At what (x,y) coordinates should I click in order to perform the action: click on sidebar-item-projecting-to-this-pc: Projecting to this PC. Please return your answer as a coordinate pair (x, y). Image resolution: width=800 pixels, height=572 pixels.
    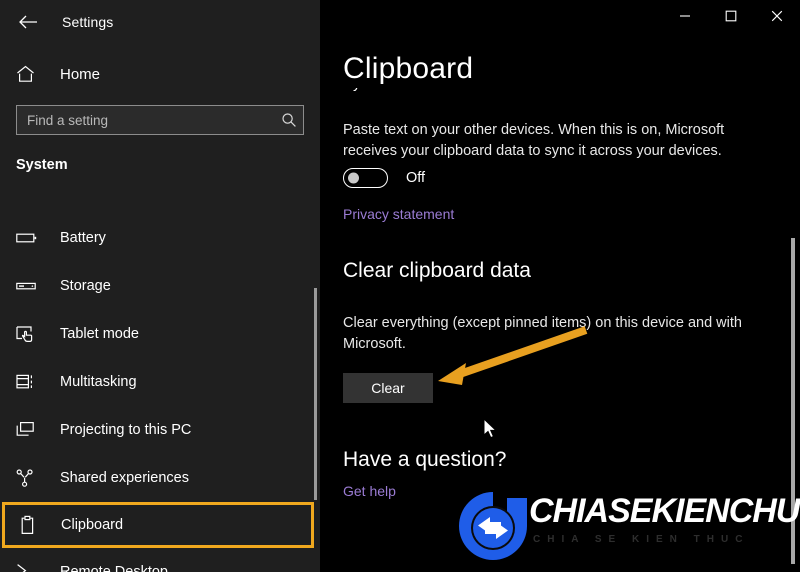
    Looking at the image, I should click on (160, 430).